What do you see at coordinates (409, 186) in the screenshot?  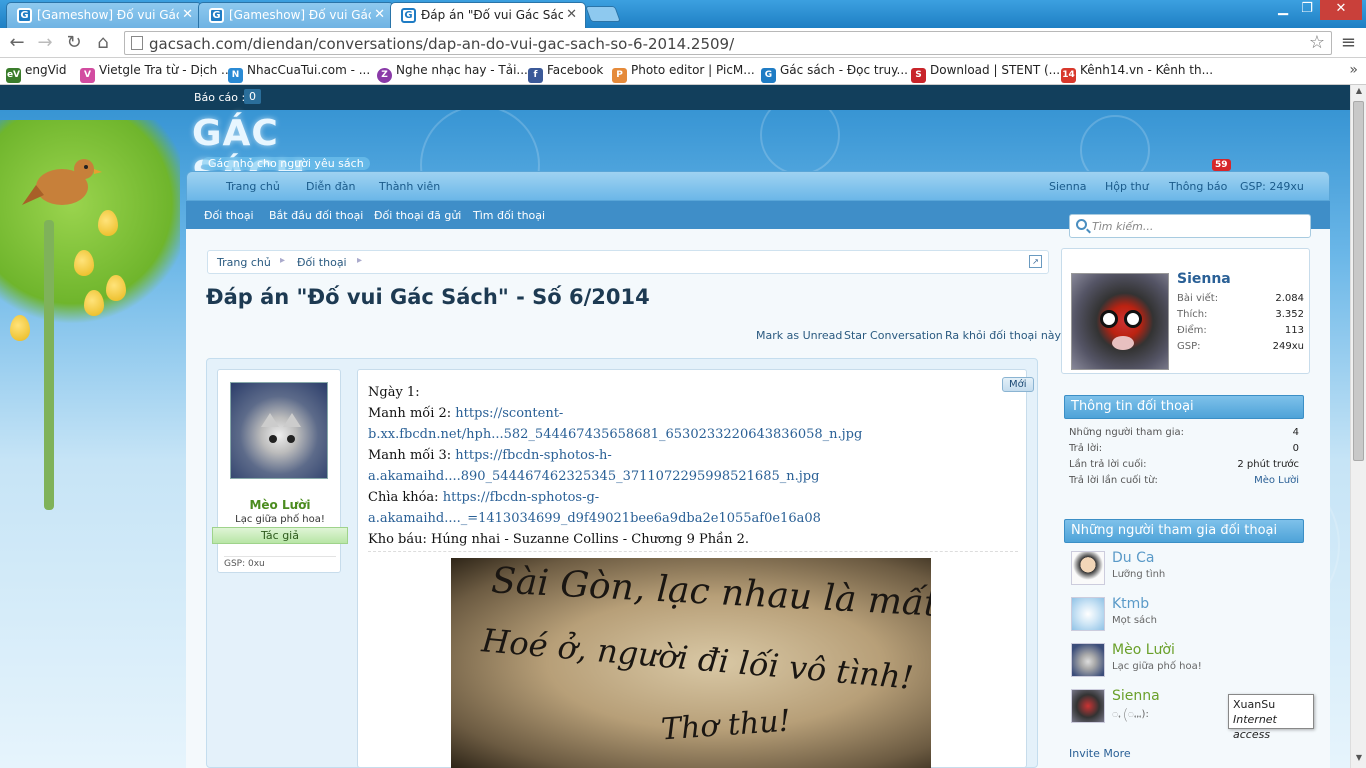 I see `nav-members: Thành viên` at bounding box center [409, 186].